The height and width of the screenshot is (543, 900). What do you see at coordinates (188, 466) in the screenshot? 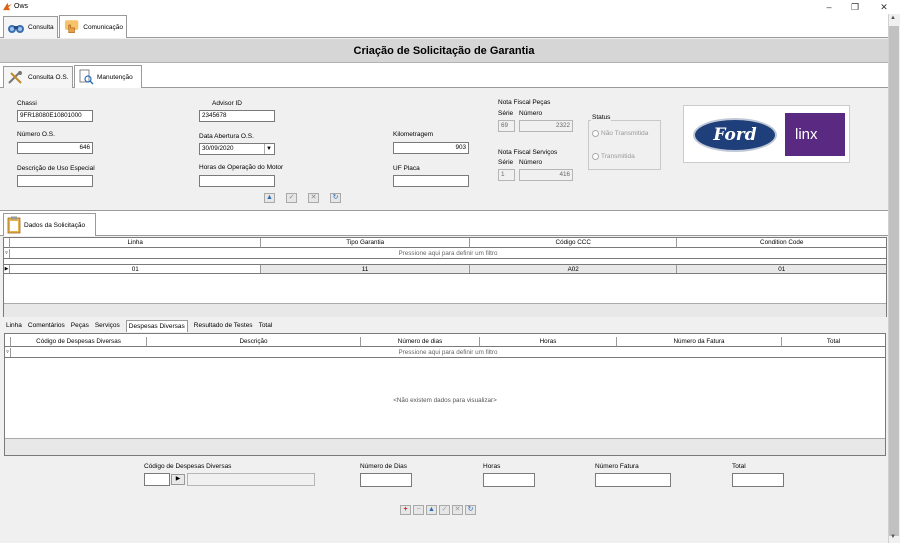
I see `cod-despesas-label: Código de Despesas Diversas` at bounding box center [188, 466].